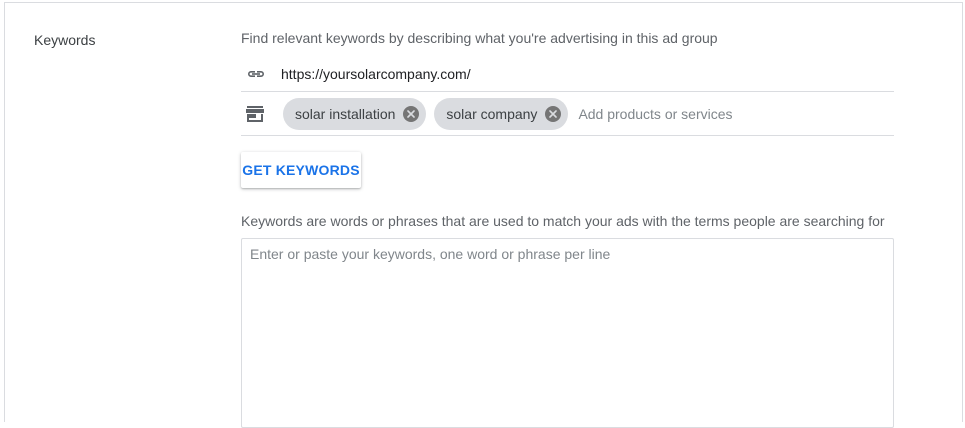 The width and height of the screenshot is (965, 428). What do you see at coordinates (678, 113) in the screenshot?
I see `add-products-input` at bounding box center [678, 113].